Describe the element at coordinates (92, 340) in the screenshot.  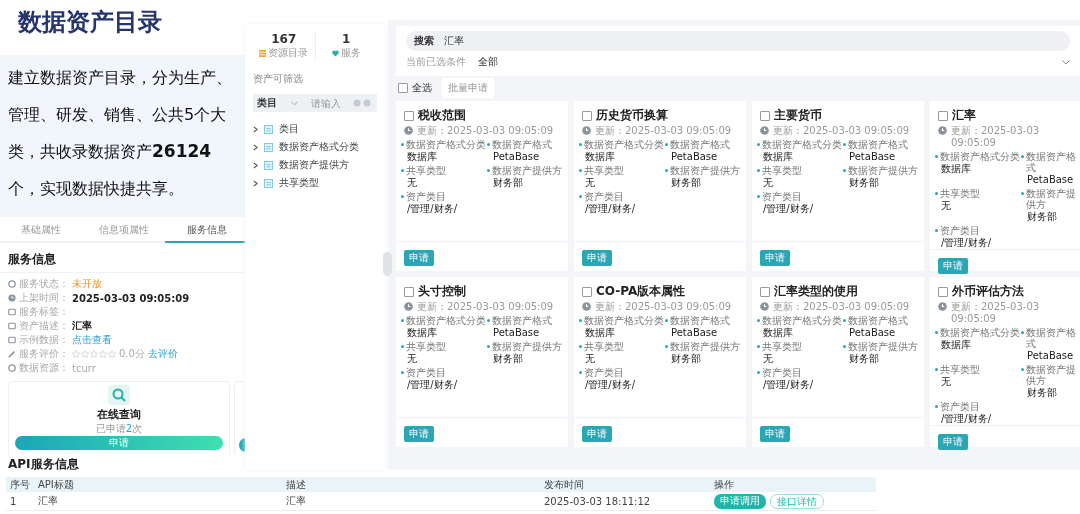
I see `sample-data-link: 点击查看` at that location.